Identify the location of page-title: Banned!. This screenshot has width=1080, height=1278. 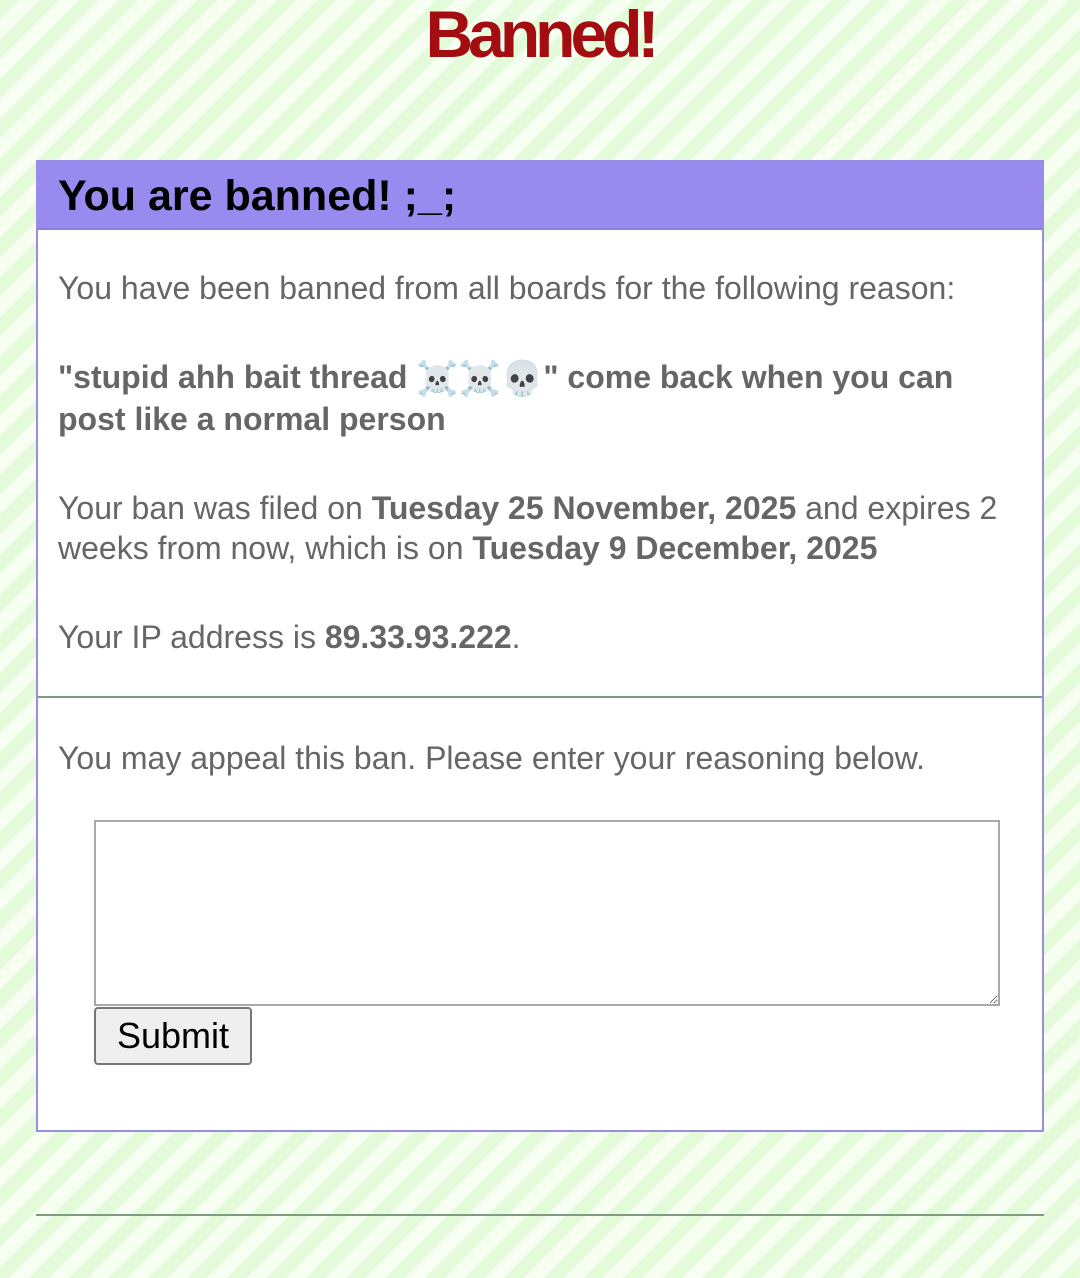
(542, 35).